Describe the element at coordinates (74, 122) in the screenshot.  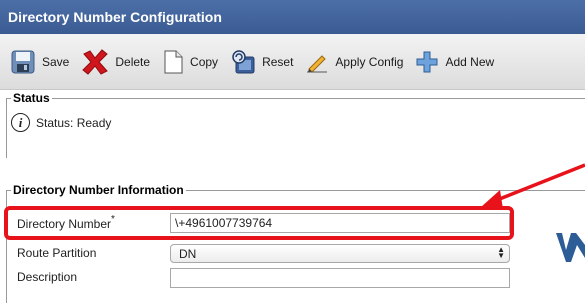
I see `status-text: Status: Ready` at that location.